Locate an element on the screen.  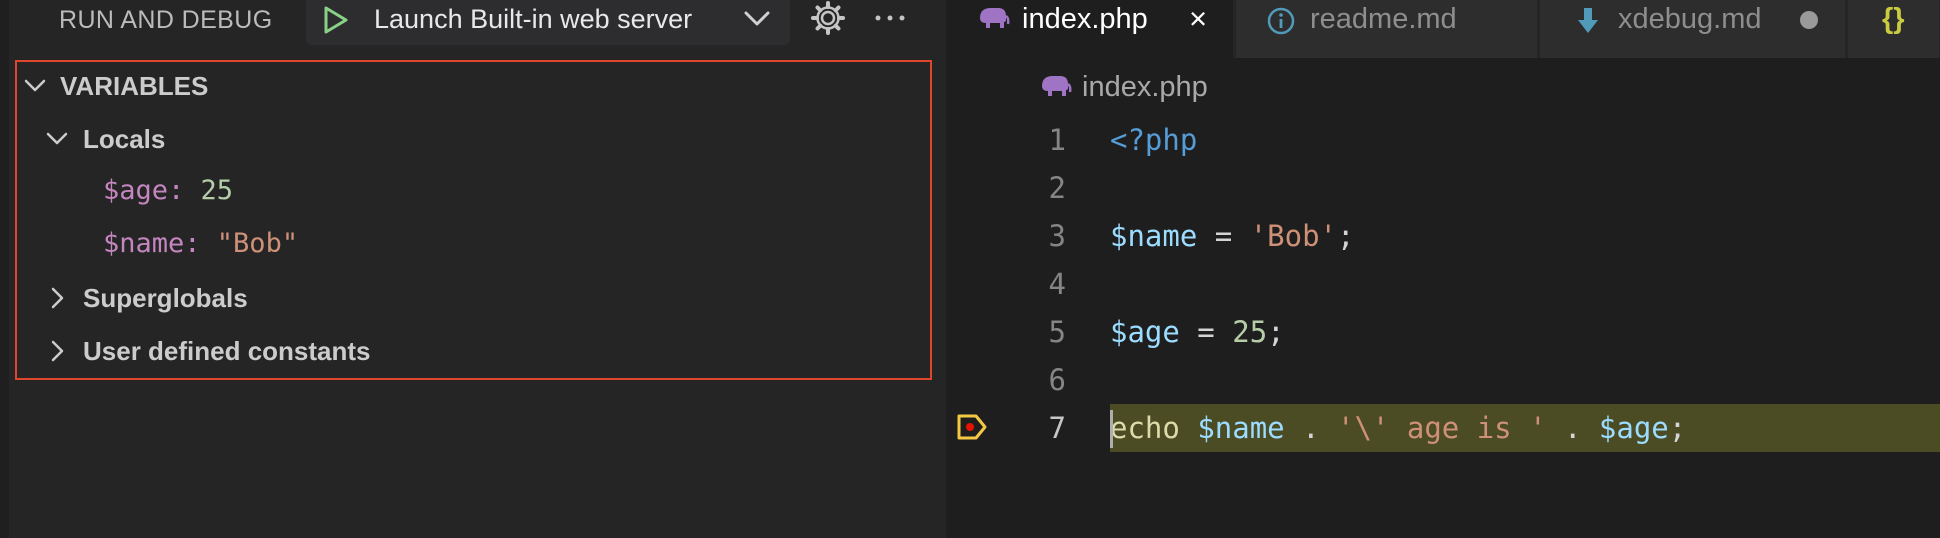
line-number: 6 is located at coordinates (1057, 380).